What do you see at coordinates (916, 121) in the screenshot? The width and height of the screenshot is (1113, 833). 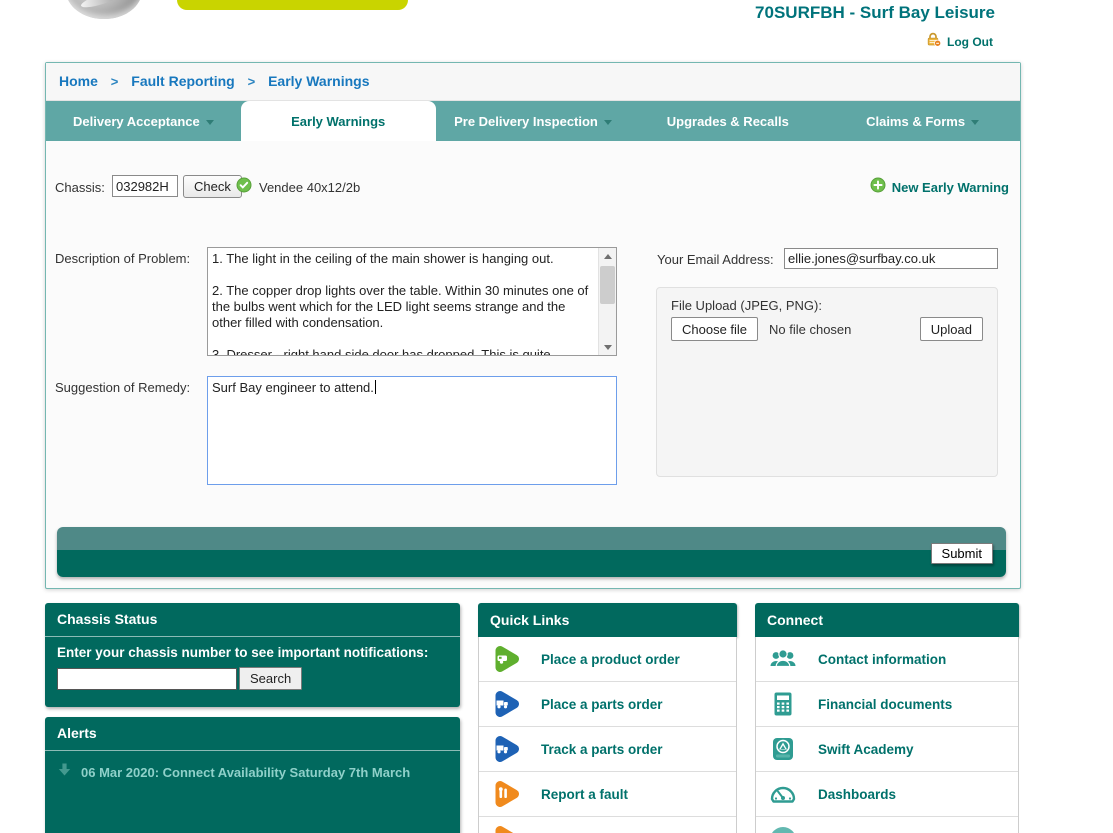 I see `tab-label: Claims & Forms` at bounding box center [916, 121].